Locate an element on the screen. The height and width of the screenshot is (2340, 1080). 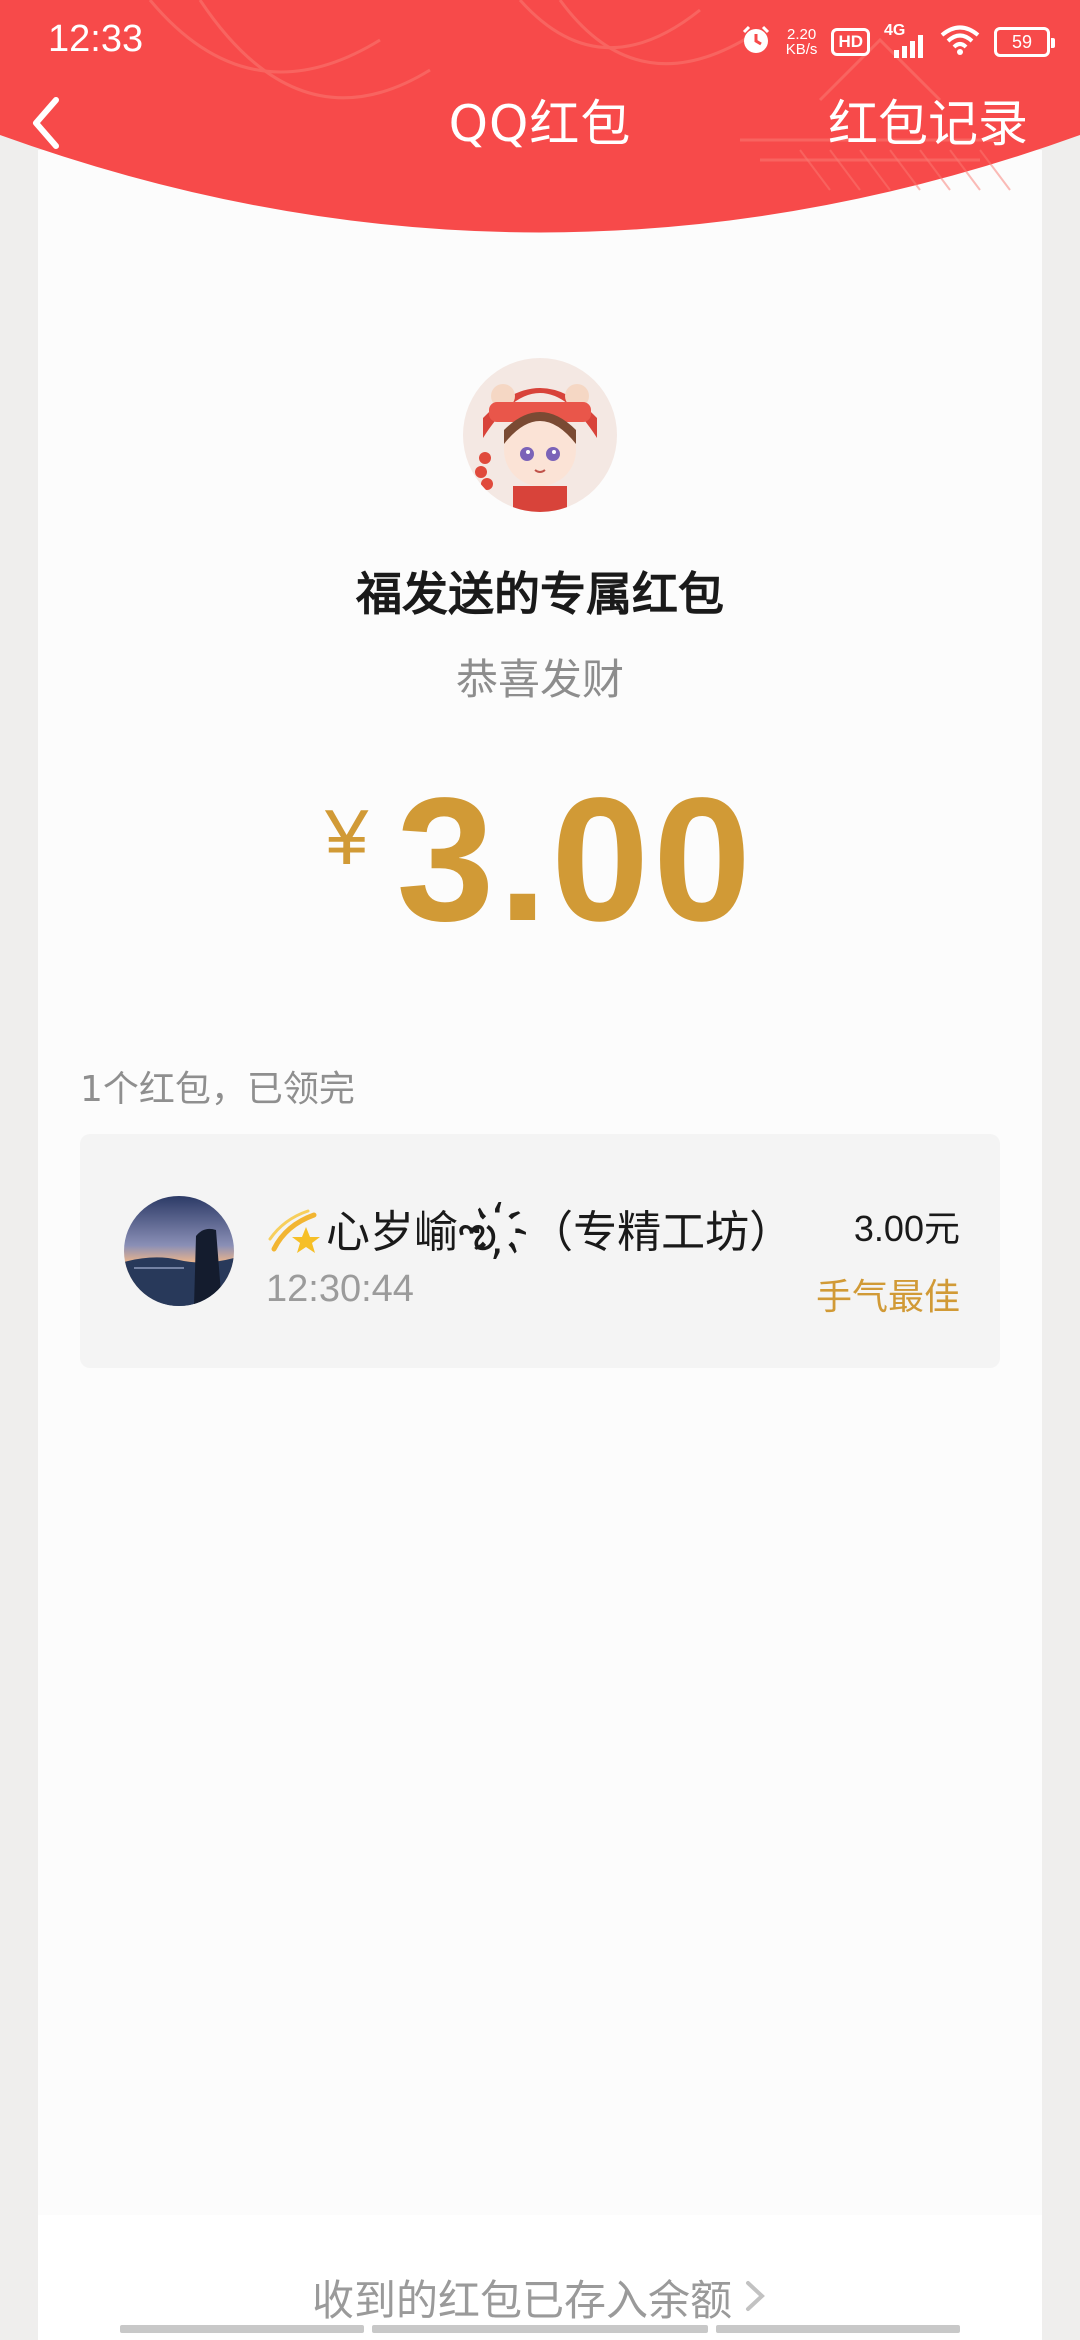
dizzy-star-icon is located at coordinates (294, 1231).